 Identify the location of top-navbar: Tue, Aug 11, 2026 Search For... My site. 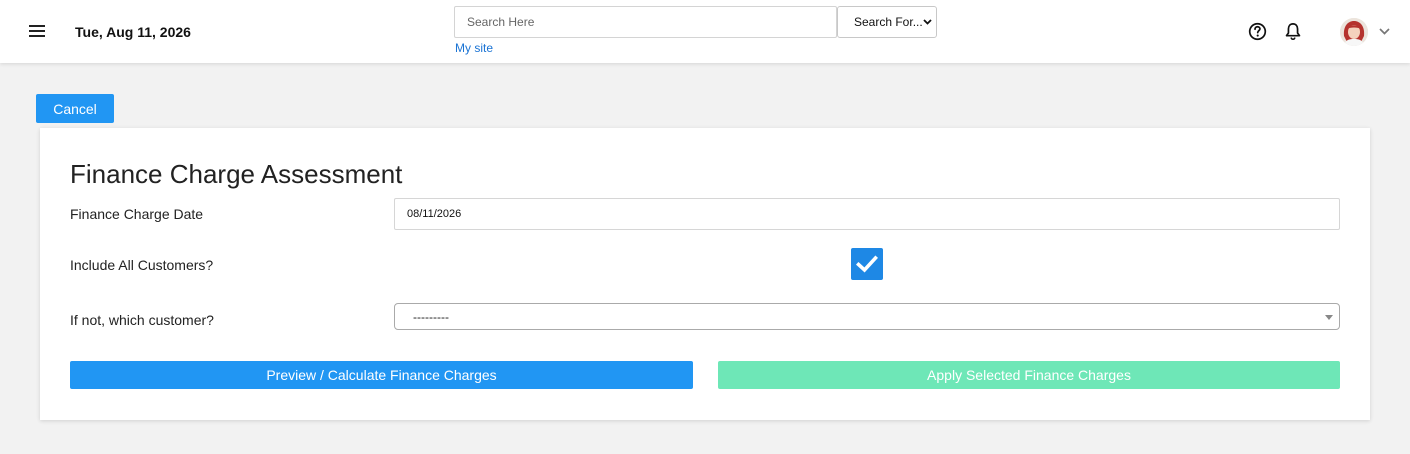
(705, 31).